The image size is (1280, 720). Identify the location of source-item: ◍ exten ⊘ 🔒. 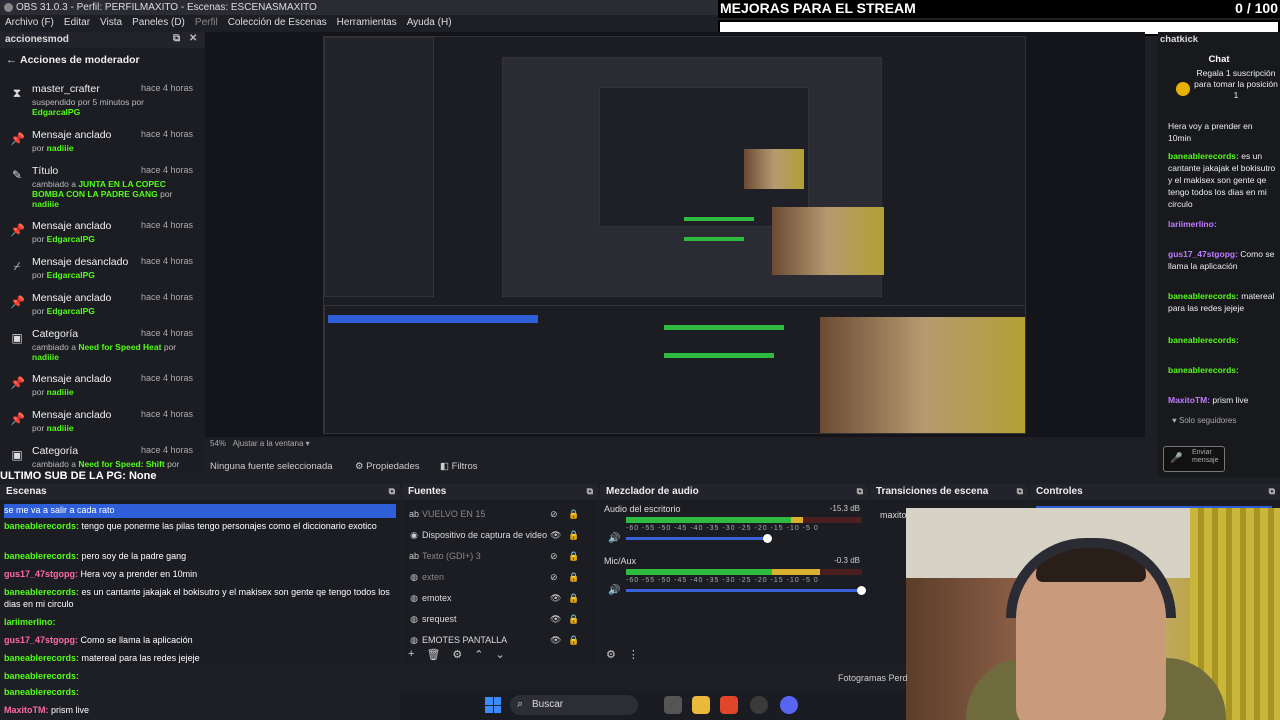
(501, 579).